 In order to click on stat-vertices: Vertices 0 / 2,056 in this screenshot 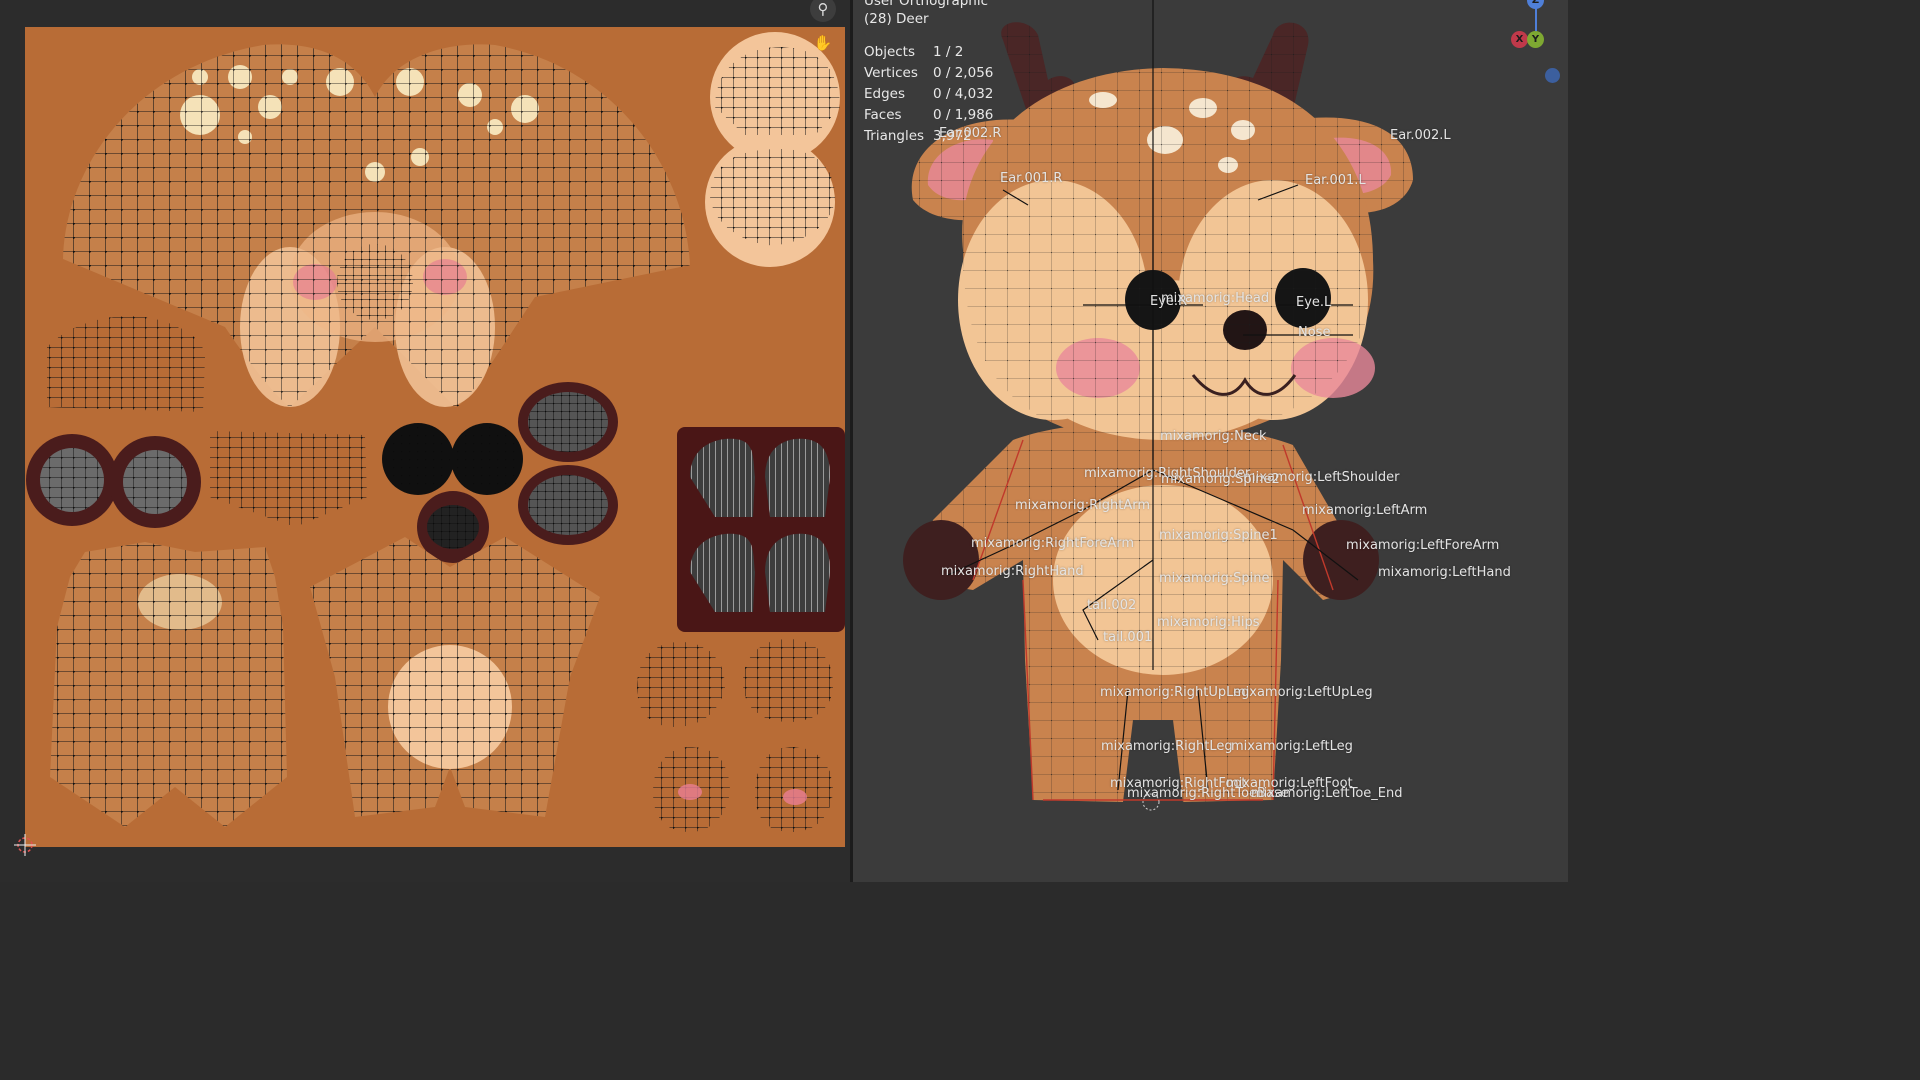, I will do `click(929, 73)`.